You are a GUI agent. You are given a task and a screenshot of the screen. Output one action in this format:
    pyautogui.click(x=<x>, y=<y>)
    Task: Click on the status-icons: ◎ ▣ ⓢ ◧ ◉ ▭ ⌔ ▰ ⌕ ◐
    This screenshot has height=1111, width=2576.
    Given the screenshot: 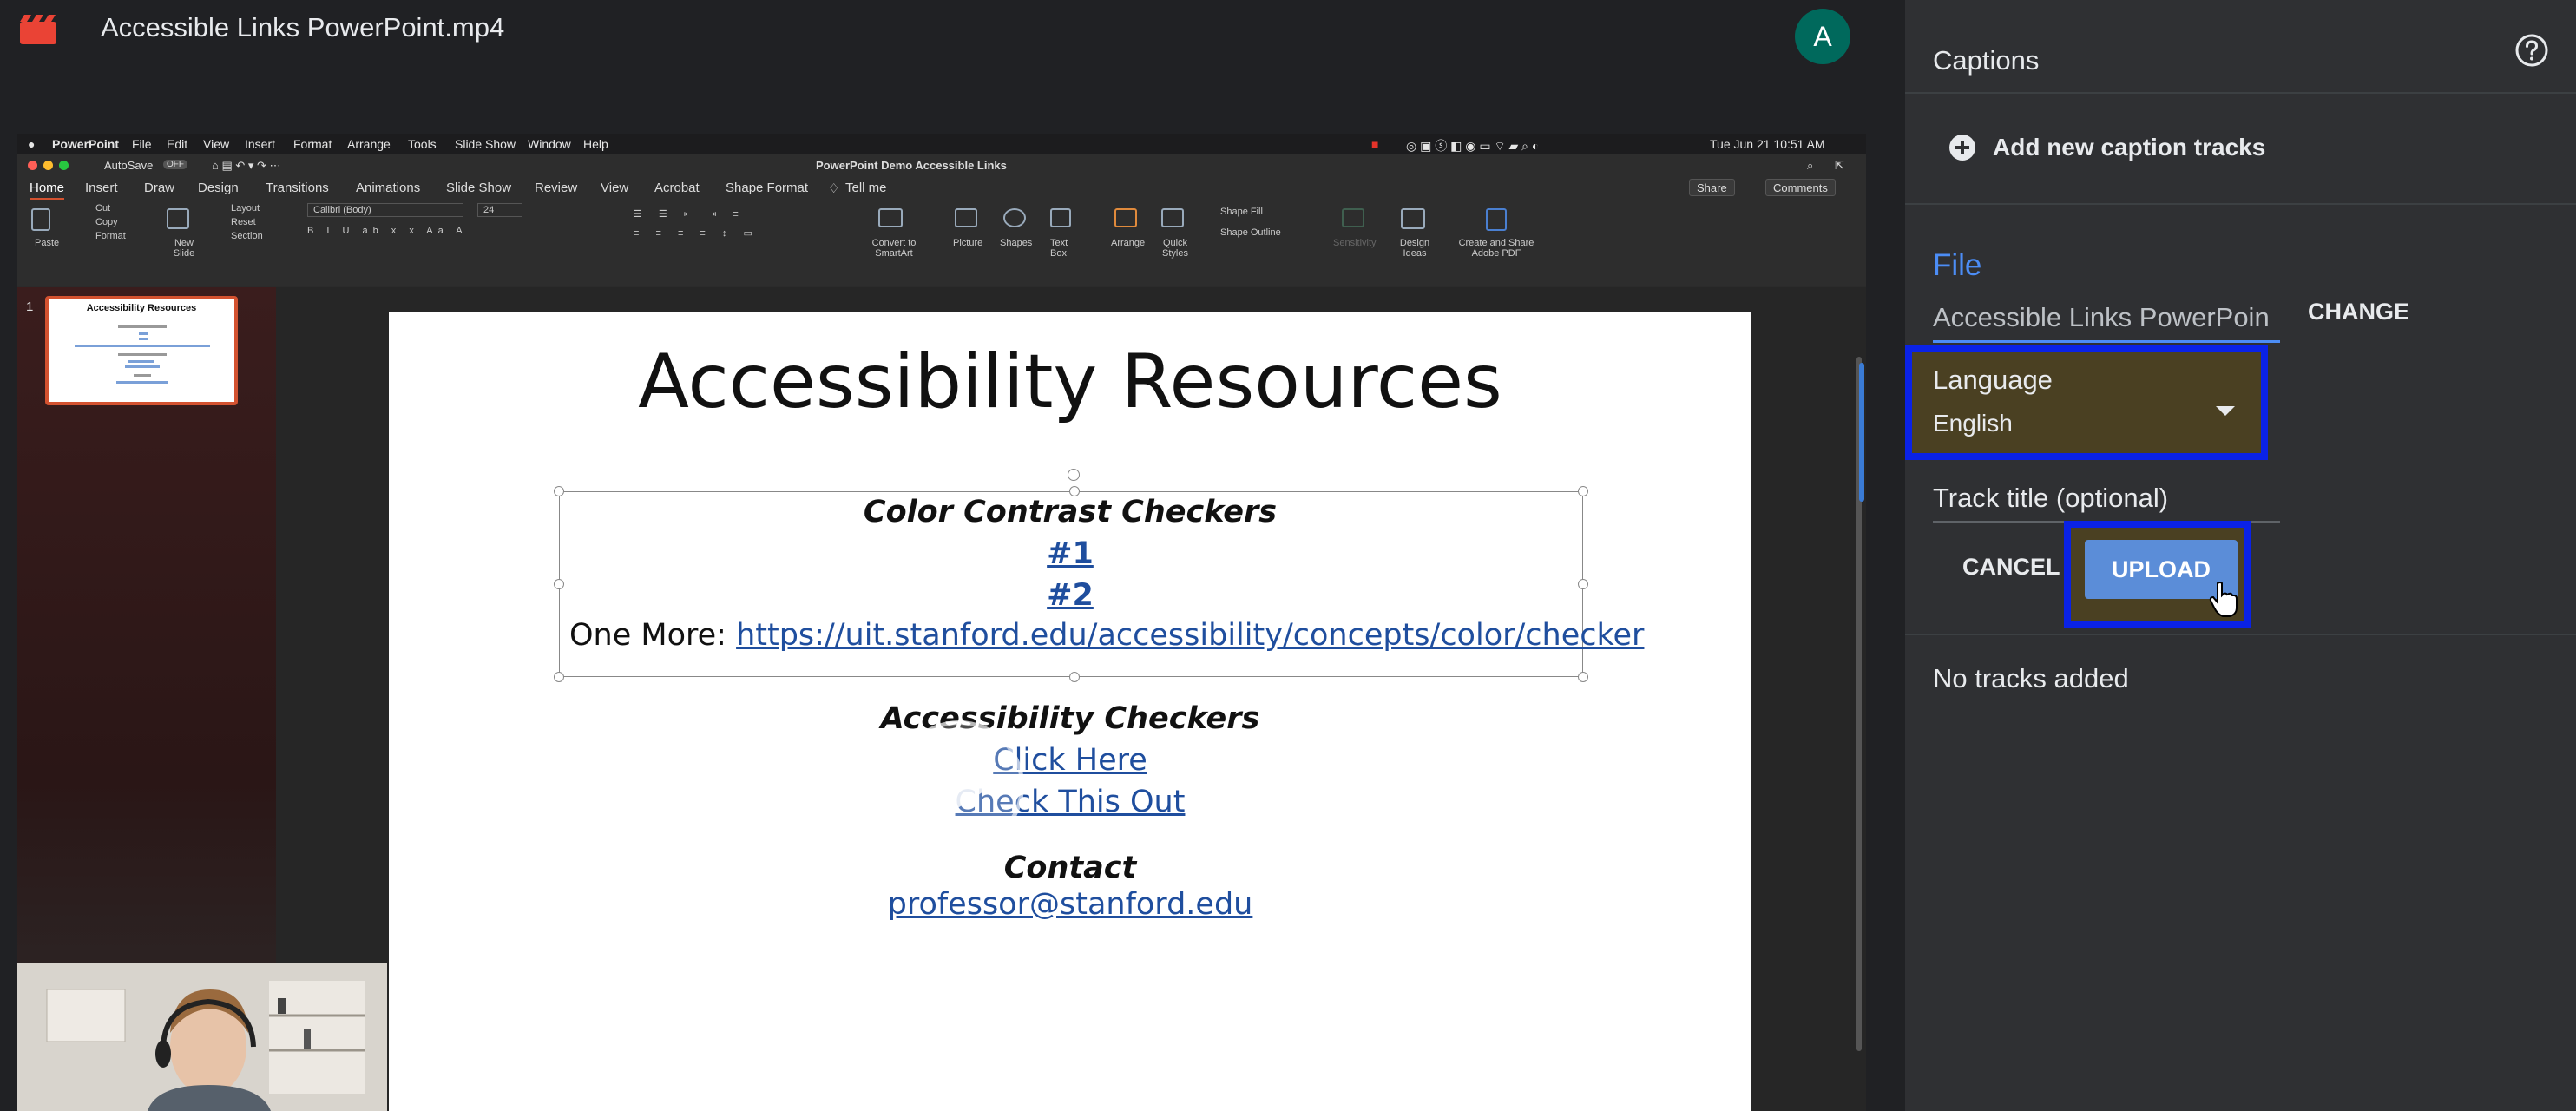 What is the action you would take?
    pyautogui.click(x=1473, y=146)
    